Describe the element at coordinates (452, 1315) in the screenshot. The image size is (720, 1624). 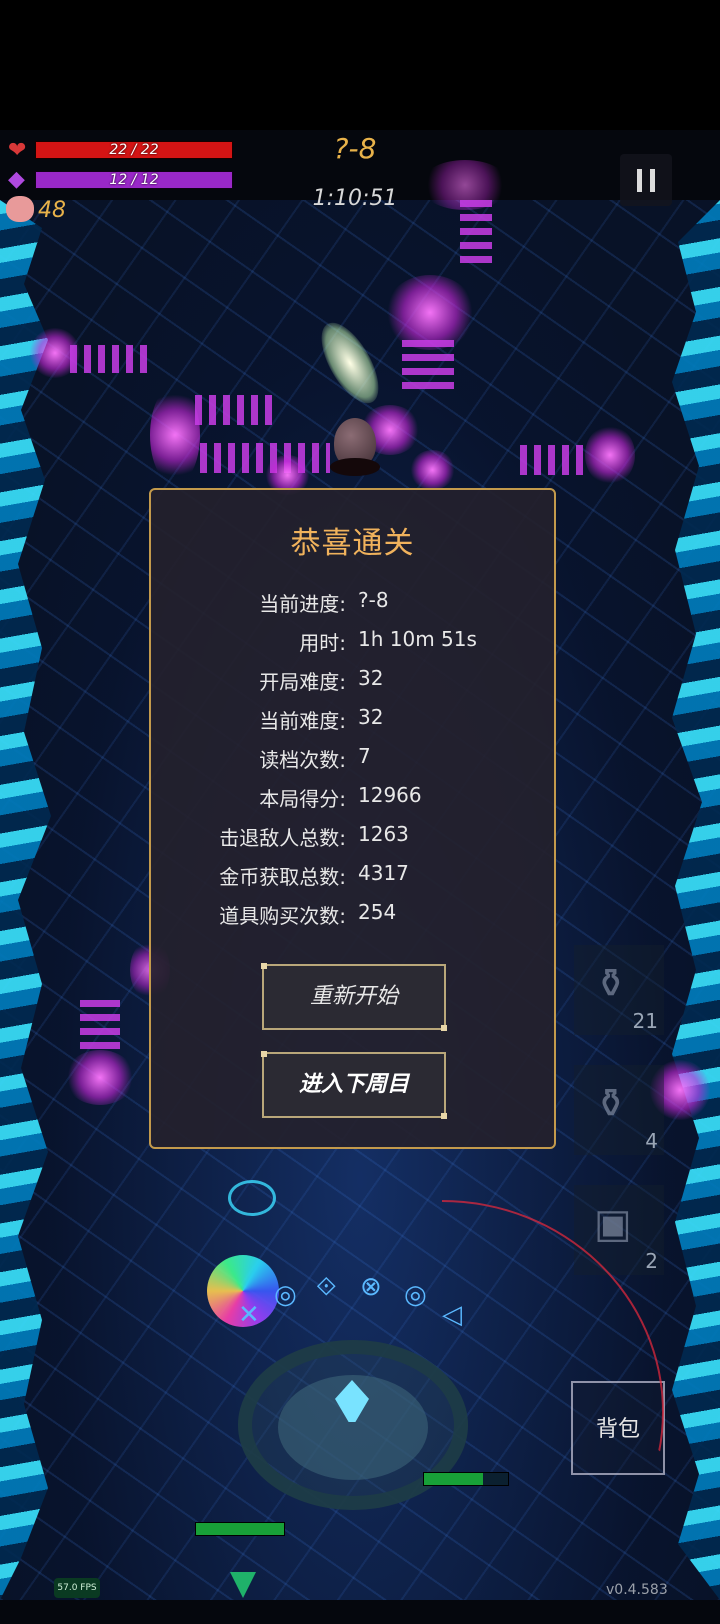
I see `rune-icon: ◁` at that location.